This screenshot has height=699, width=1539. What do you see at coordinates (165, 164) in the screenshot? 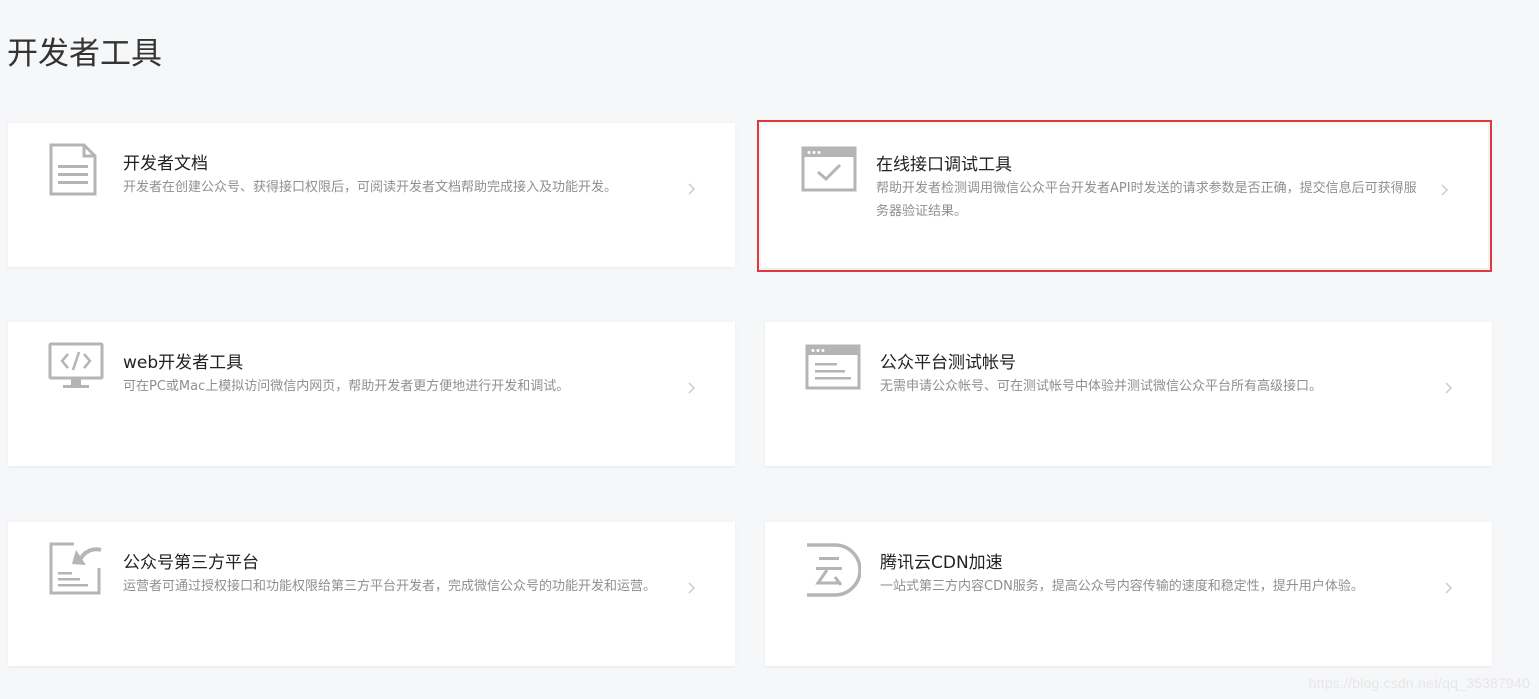
I see `card-title: 开发者文档` at bounding box center [165, 164].